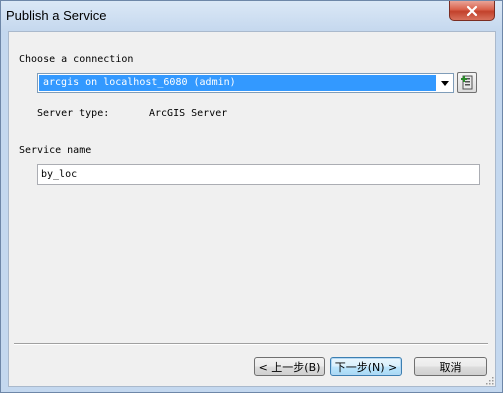 Image resolution: width=503 pixels, height=393 pixels. Describe the element at coordinates (251, 16) in the screenshot. I see `title-bar: Publish a Service` at that location.